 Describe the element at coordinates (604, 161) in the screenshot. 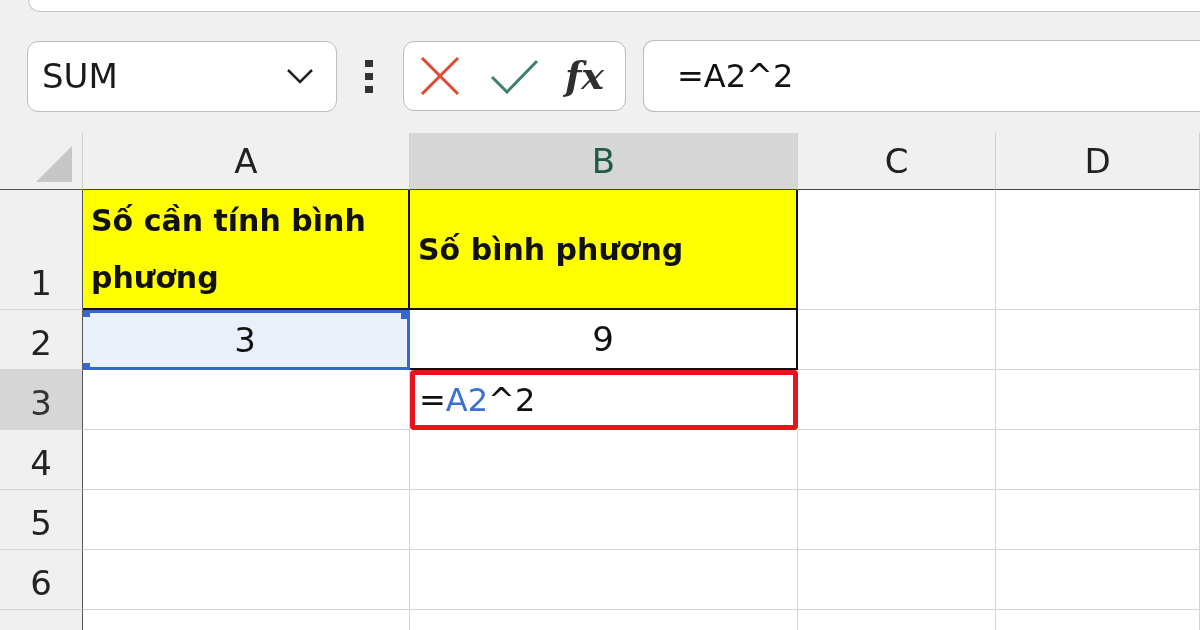

I see `column-header: B` at that location.